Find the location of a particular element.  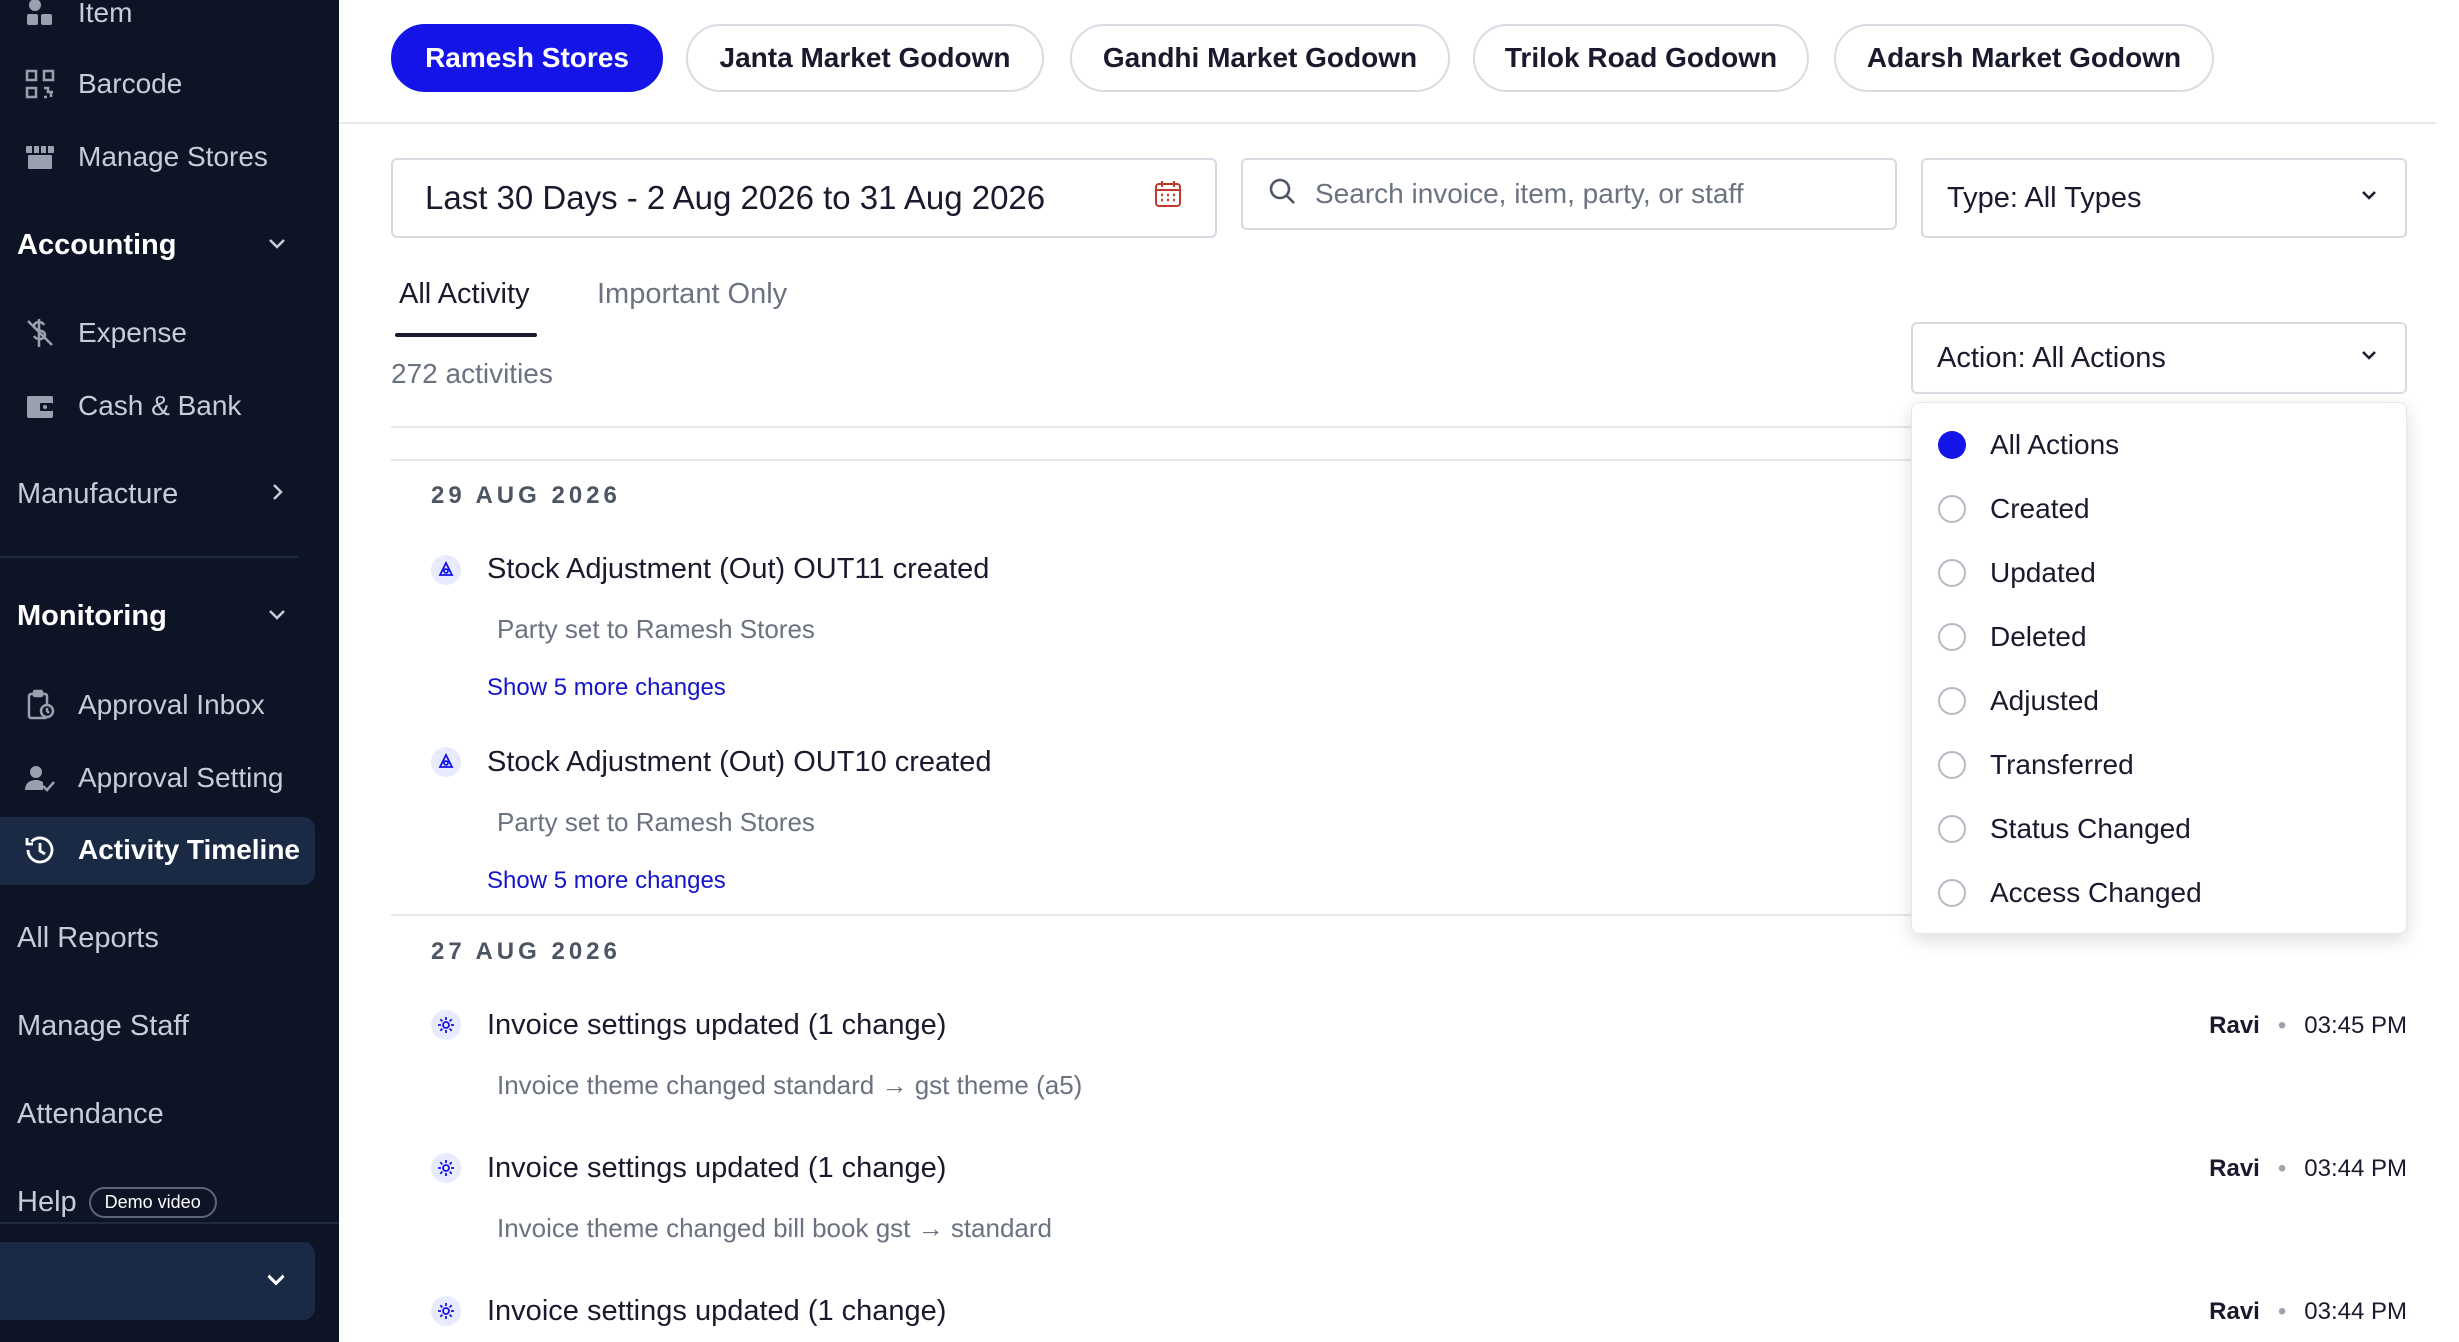

item-icon is located at coordinates (40, 16).